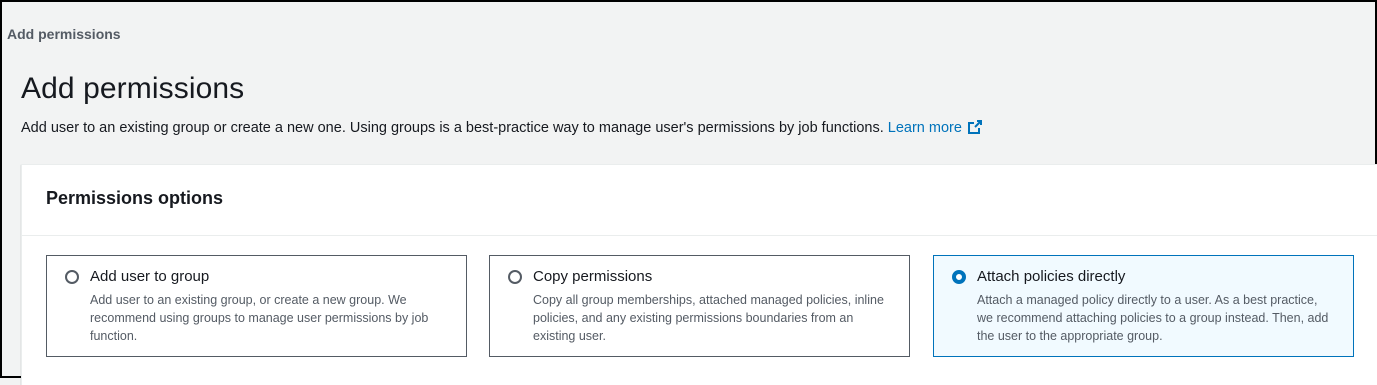  I want to click on option-label: Copy permissions, so click(593, 276).